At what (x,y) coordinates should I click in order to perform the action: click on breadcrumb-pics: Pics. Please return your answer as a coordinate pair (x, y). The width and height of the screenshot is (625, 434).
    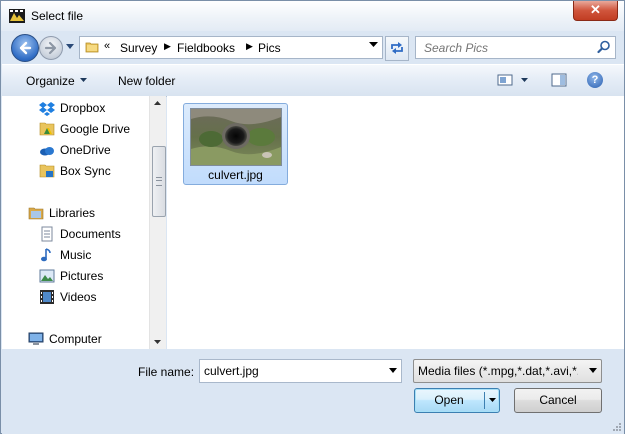
    Looking at the image, I should click on (269, 48).